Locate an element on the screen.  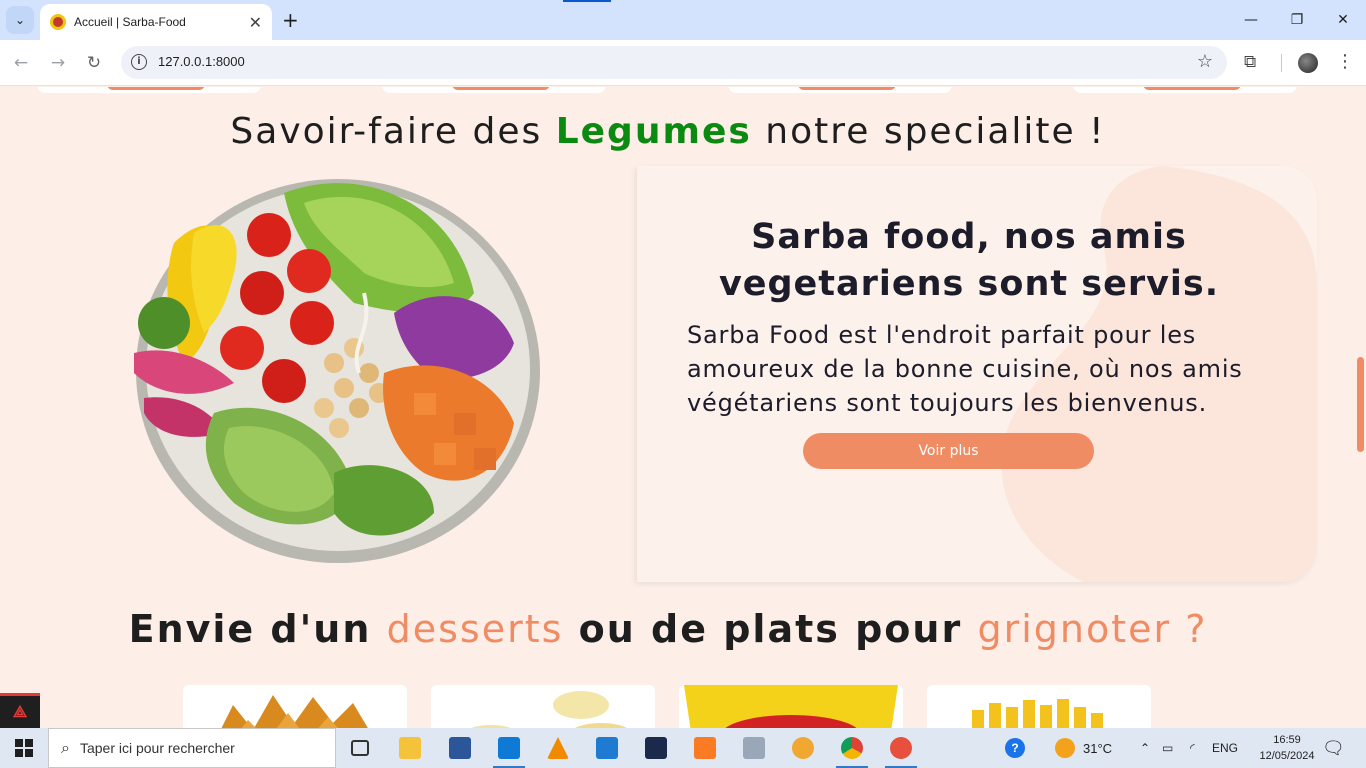
clock-time: 16:59 is located at coordinates (1287, 740).